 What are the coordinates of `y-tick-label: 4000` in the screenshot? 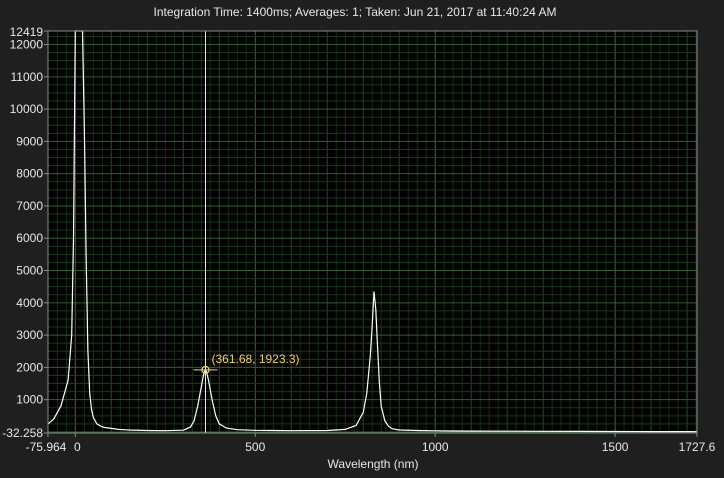 It's located at (29, 303).